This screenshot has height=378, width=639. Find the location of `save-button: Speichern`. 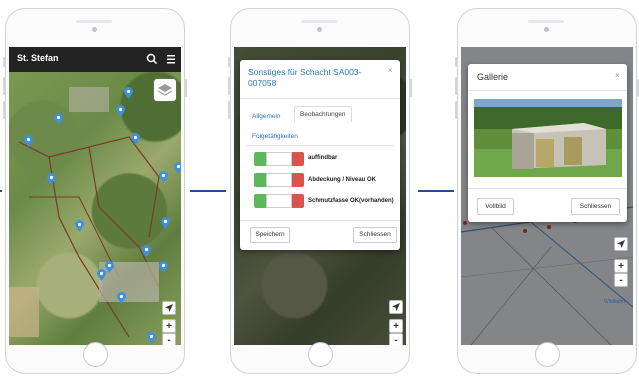

save-button: Speichern is located at coordinates (270, 235).